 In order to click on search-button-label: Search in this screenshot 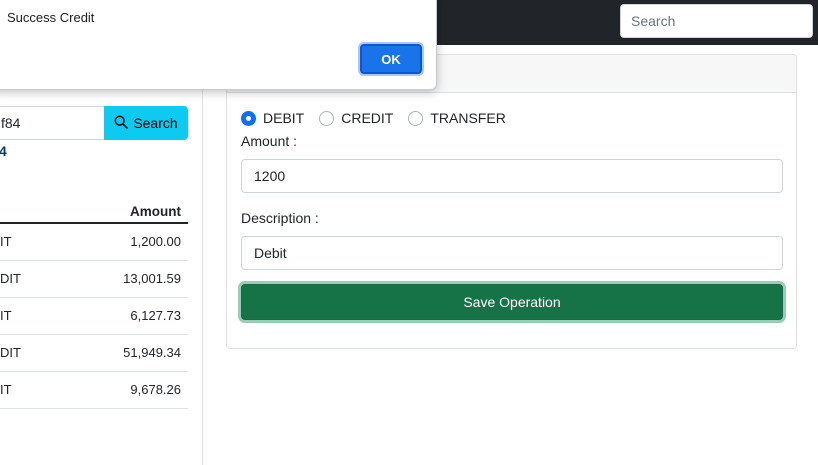, I will do `click(155, 123)`.